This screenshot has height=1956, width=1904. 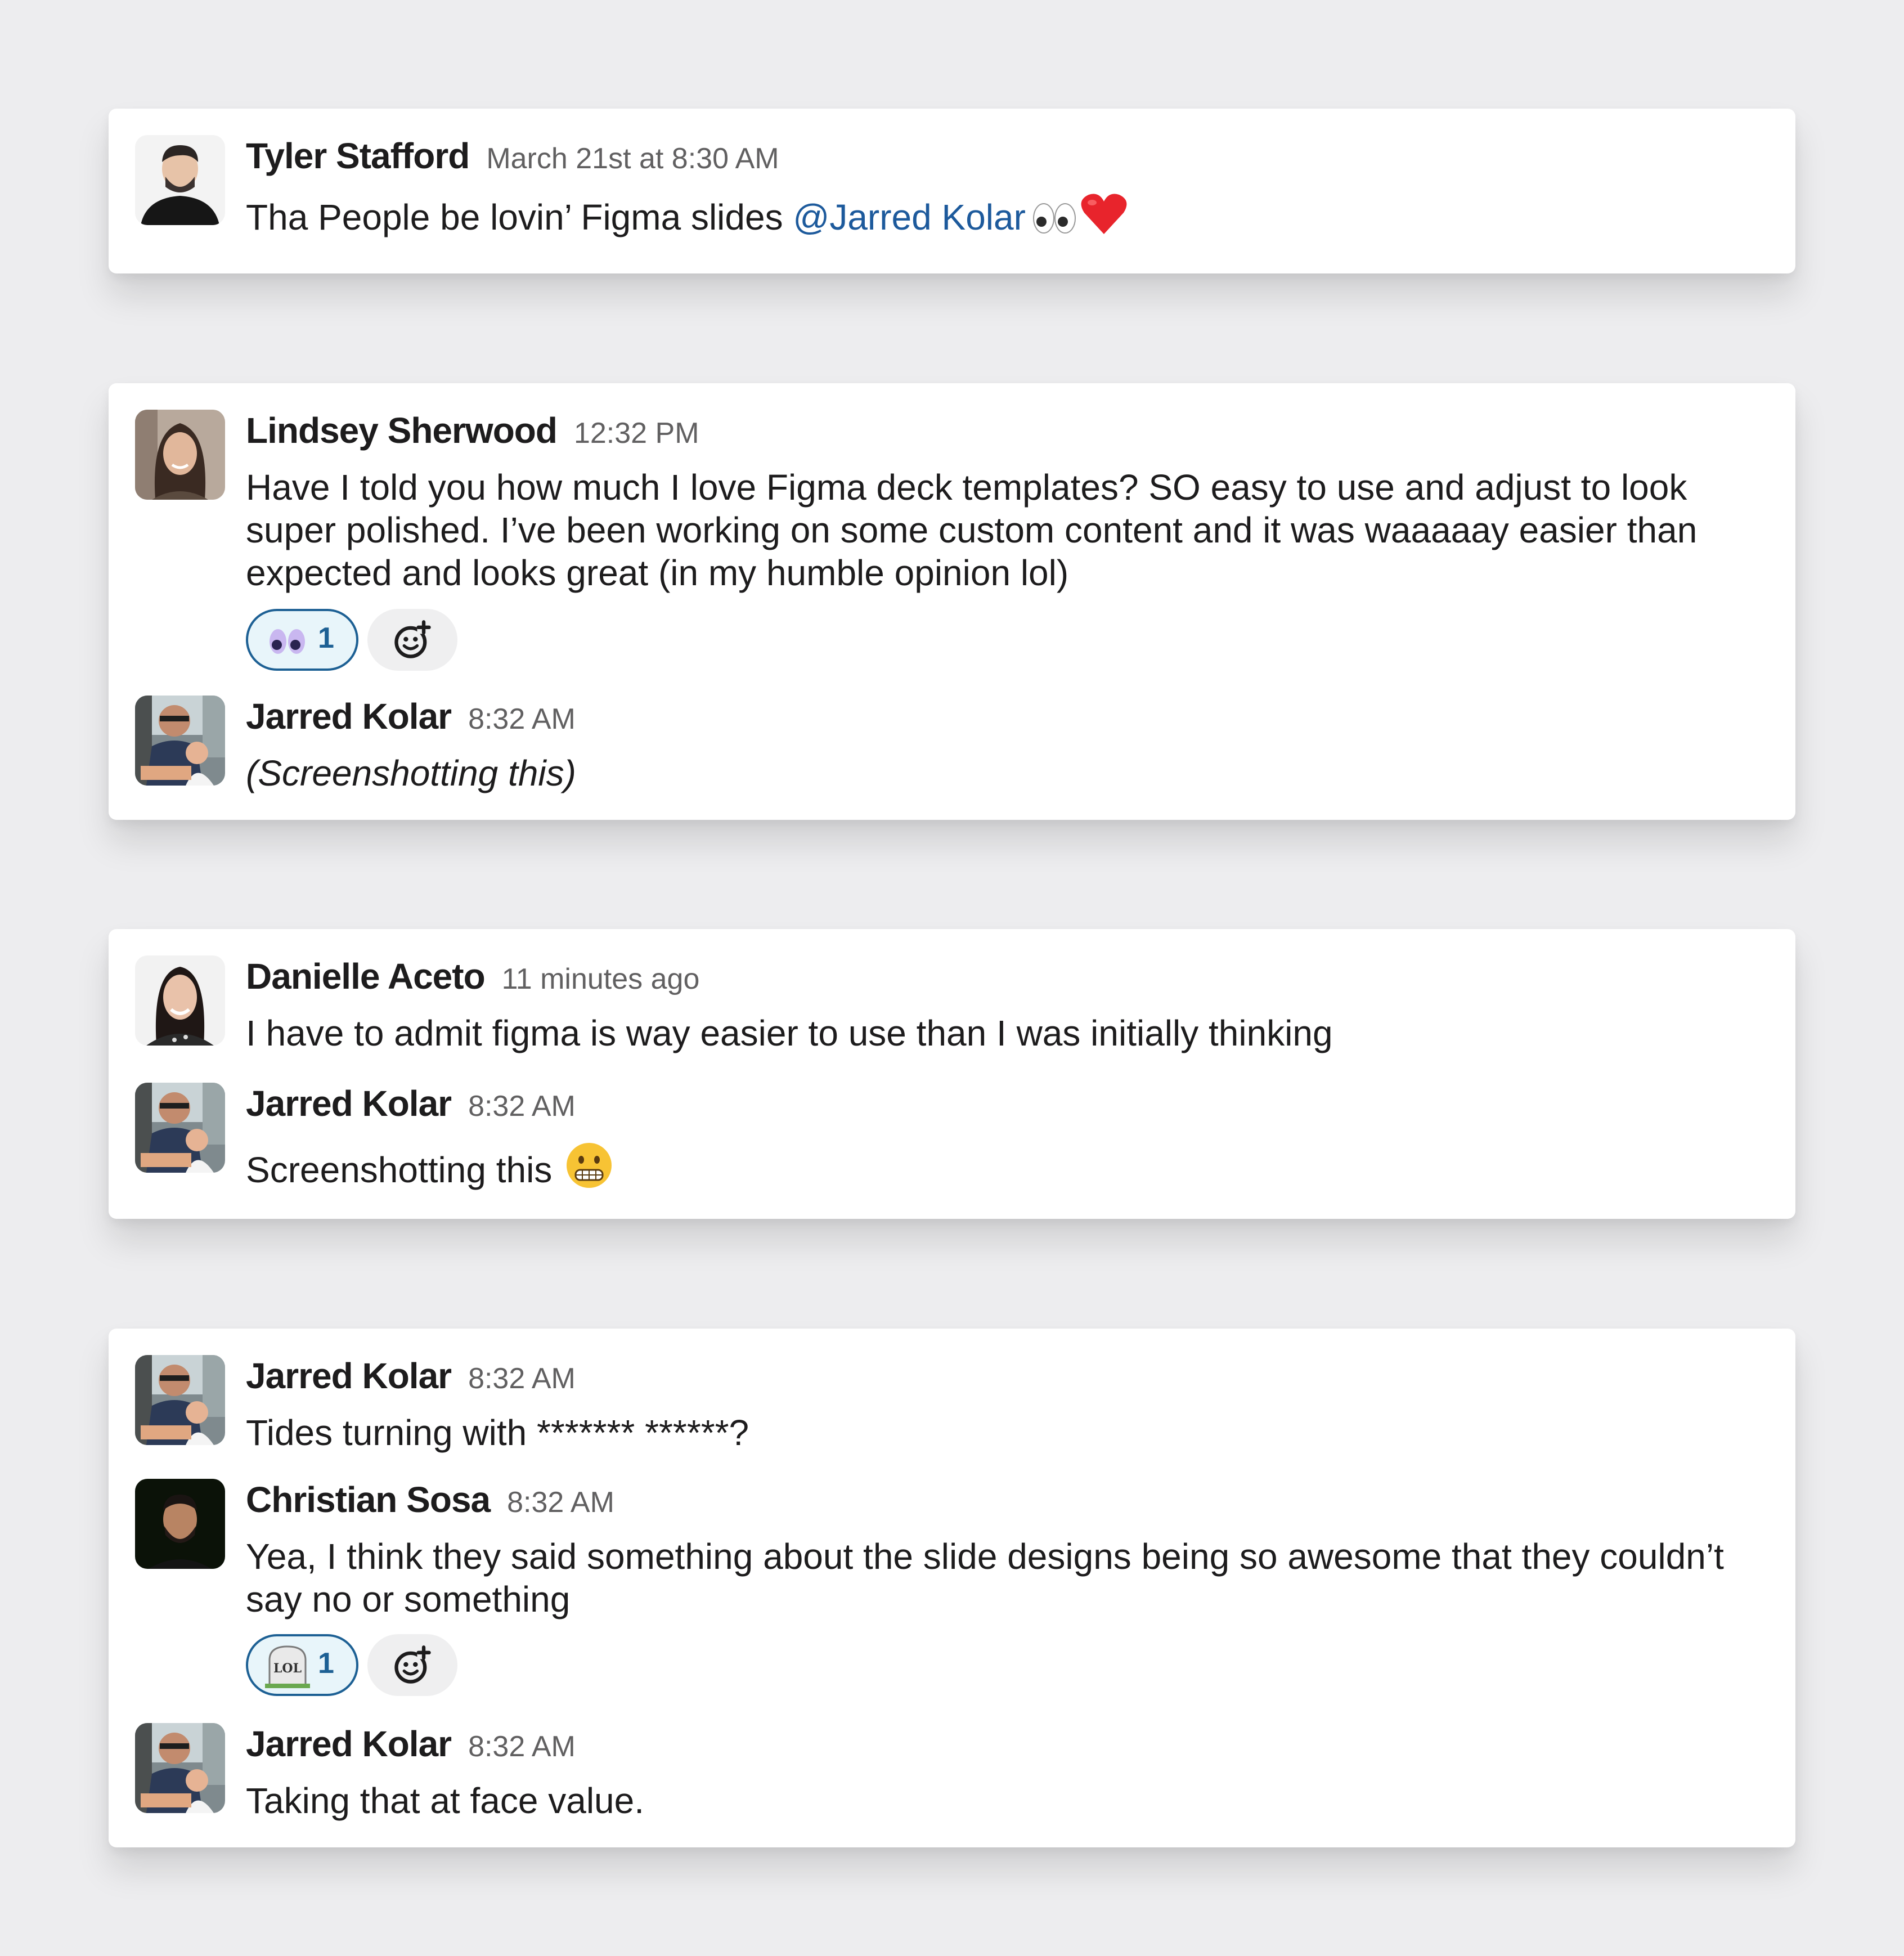 What do you see at coordinates (402, 431) in the screenshot?
I see `author-name: Lindsey Sherwood` at bounding box center [402, 431].